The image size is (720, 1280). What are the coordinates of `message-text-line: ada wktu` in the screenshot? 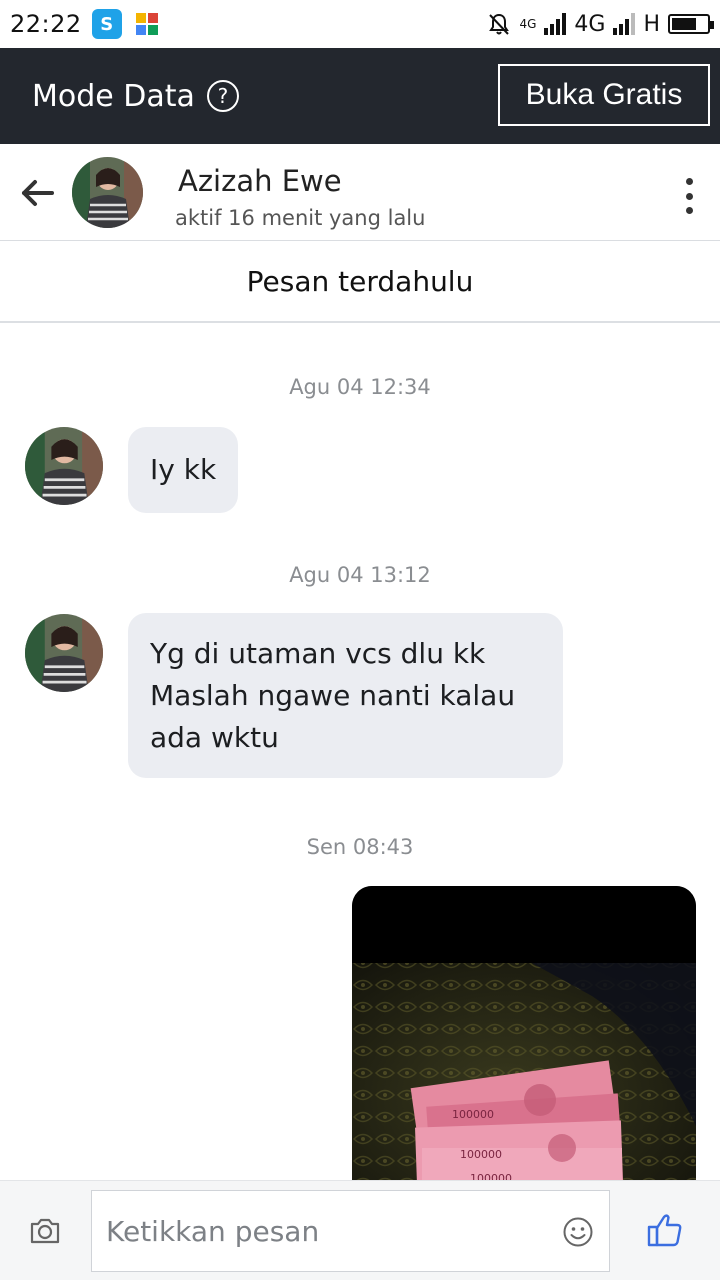 It's located at (214, 737).